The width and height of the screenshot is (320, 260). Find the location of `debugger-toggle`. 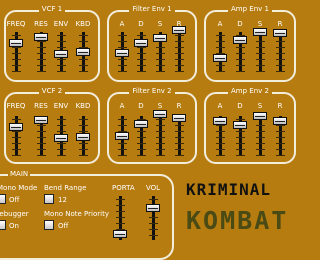

debugger-toggle is located at coordinates (3, 225).